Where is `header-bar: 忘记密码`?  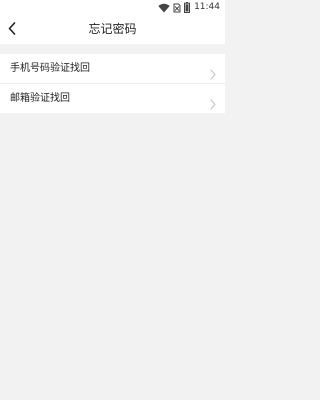
header-bar: 忘记密码 is located at coordinates (112, 29).